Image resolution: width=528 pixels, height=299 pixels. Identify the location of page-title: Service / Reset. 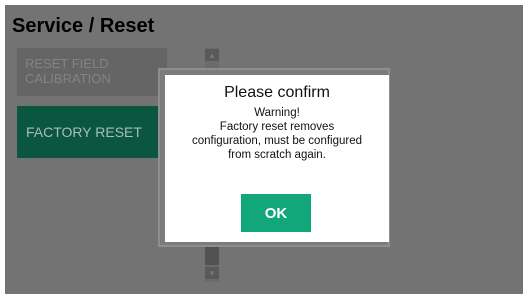
(83, 26).